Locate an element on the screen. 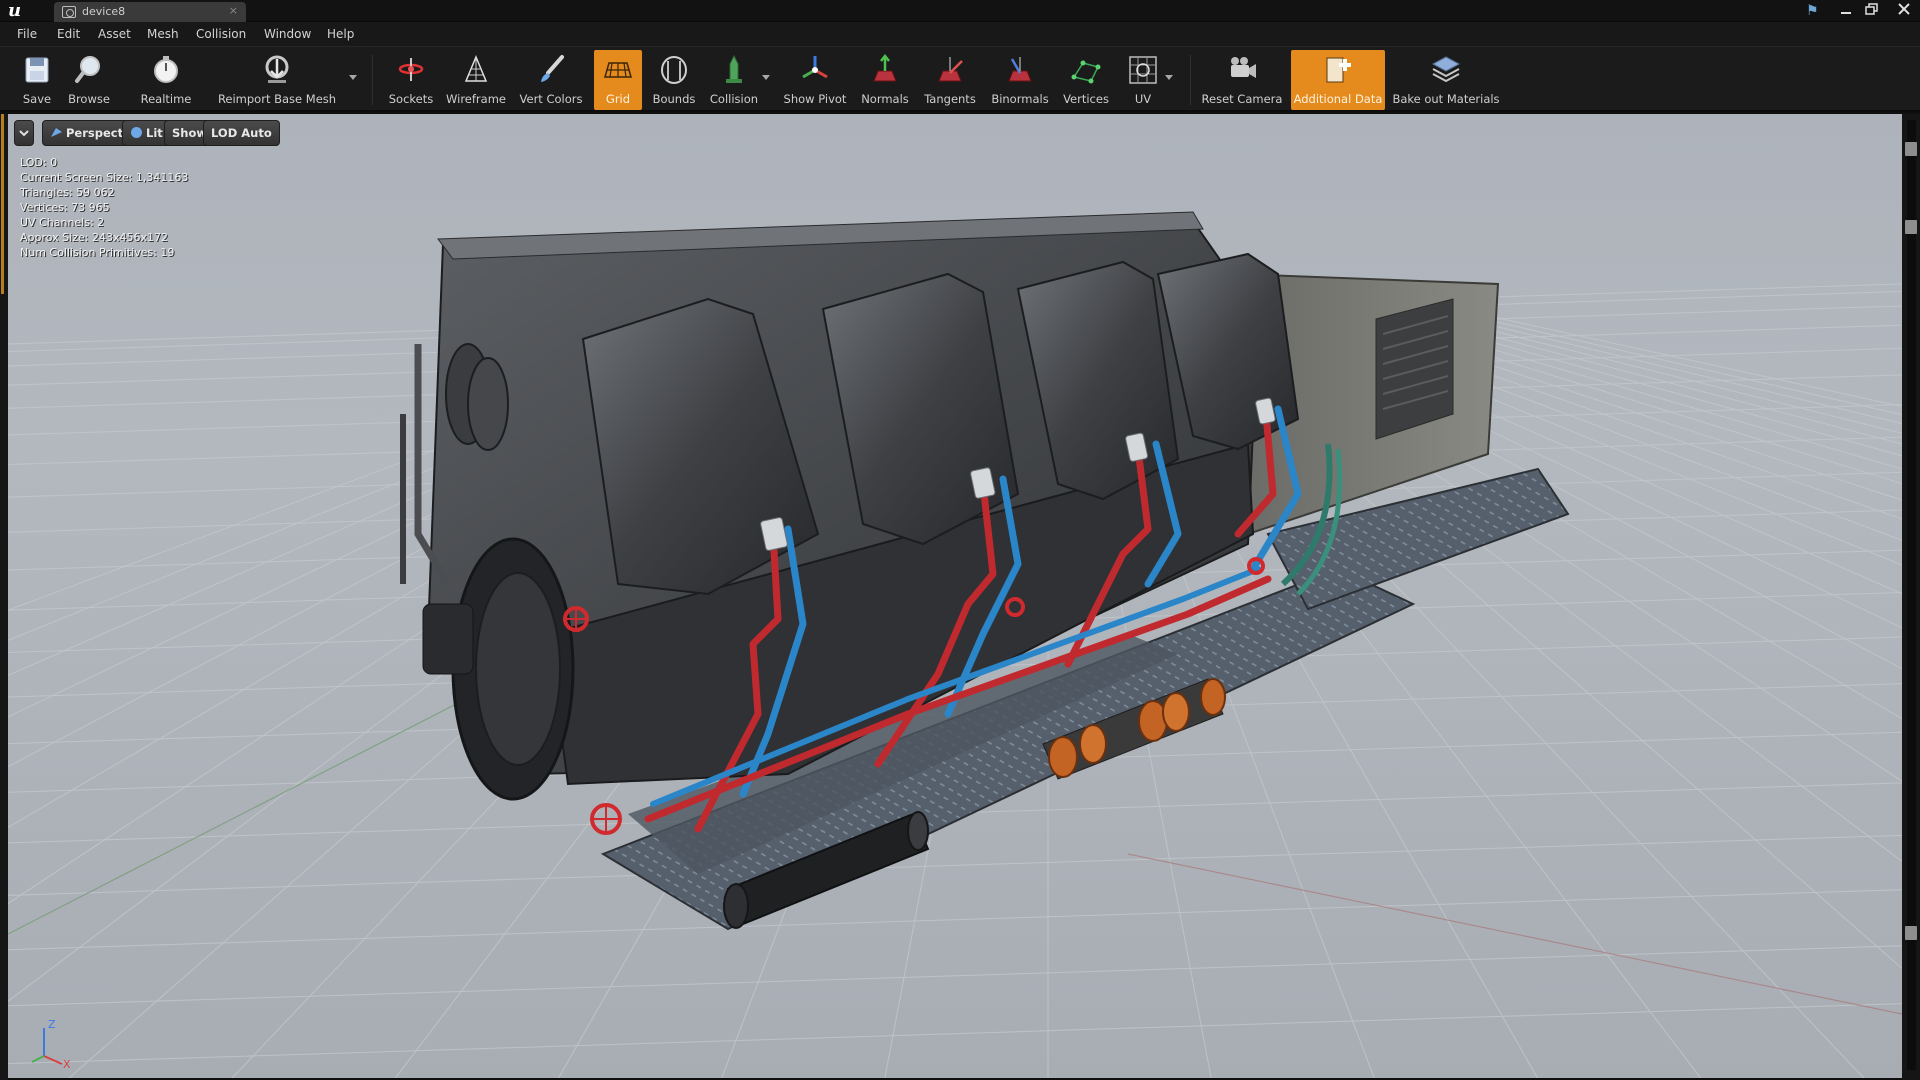  stat-lod: LOD: 0 is located at coordinates (39, 162).